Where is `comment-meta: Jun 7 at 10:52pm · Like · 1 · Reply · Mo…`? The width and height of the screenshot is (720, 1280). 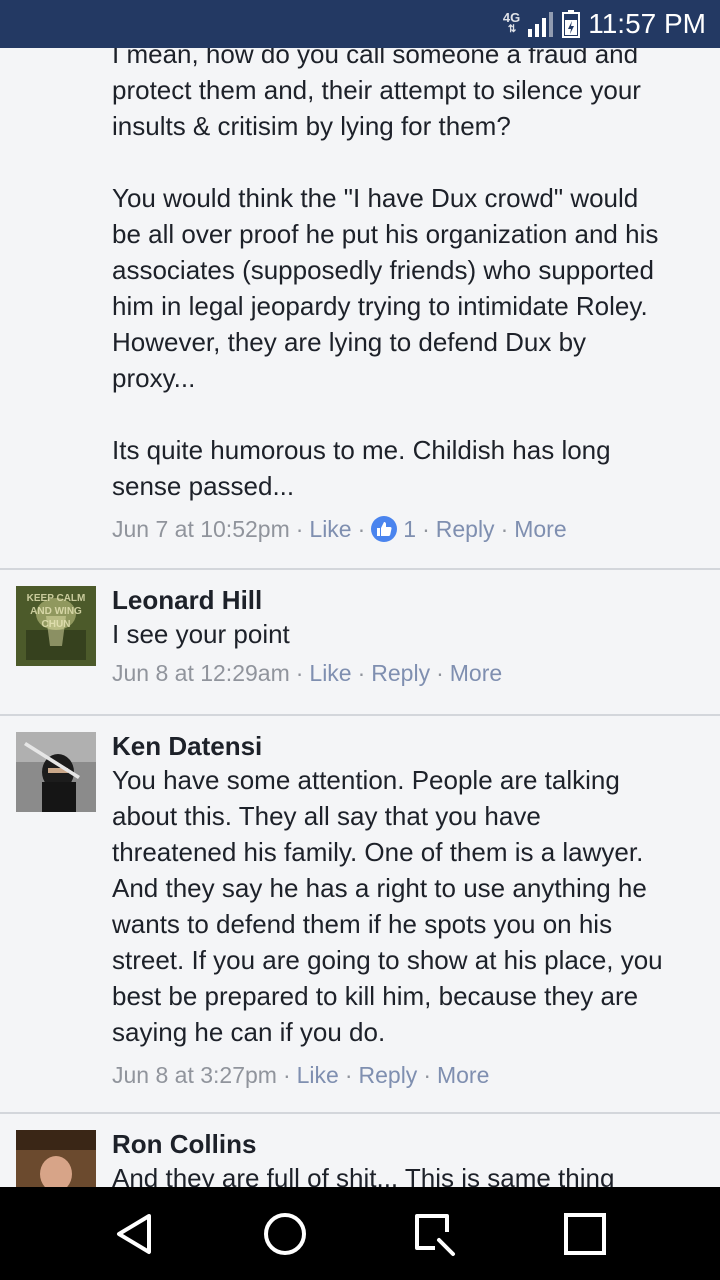
comment-meta: Jun 7 at 10:52pm · Like · 1 · Reply · Mo… is located at coordinates (409, 529).